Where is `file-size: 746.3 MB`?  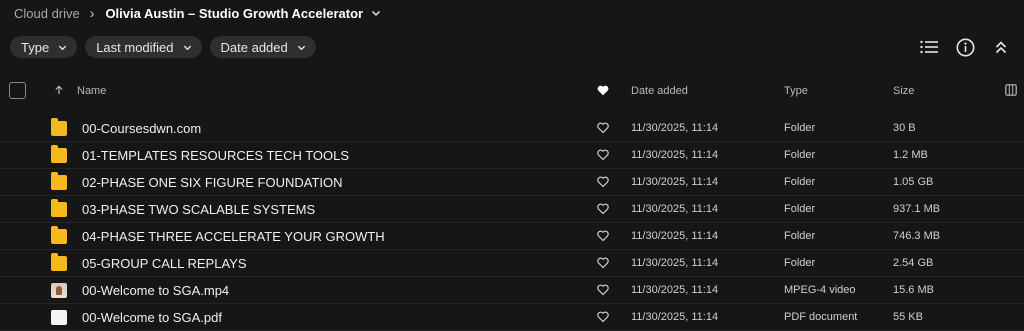
file-size: 746.3 MB is located at coordinates (917, 236).